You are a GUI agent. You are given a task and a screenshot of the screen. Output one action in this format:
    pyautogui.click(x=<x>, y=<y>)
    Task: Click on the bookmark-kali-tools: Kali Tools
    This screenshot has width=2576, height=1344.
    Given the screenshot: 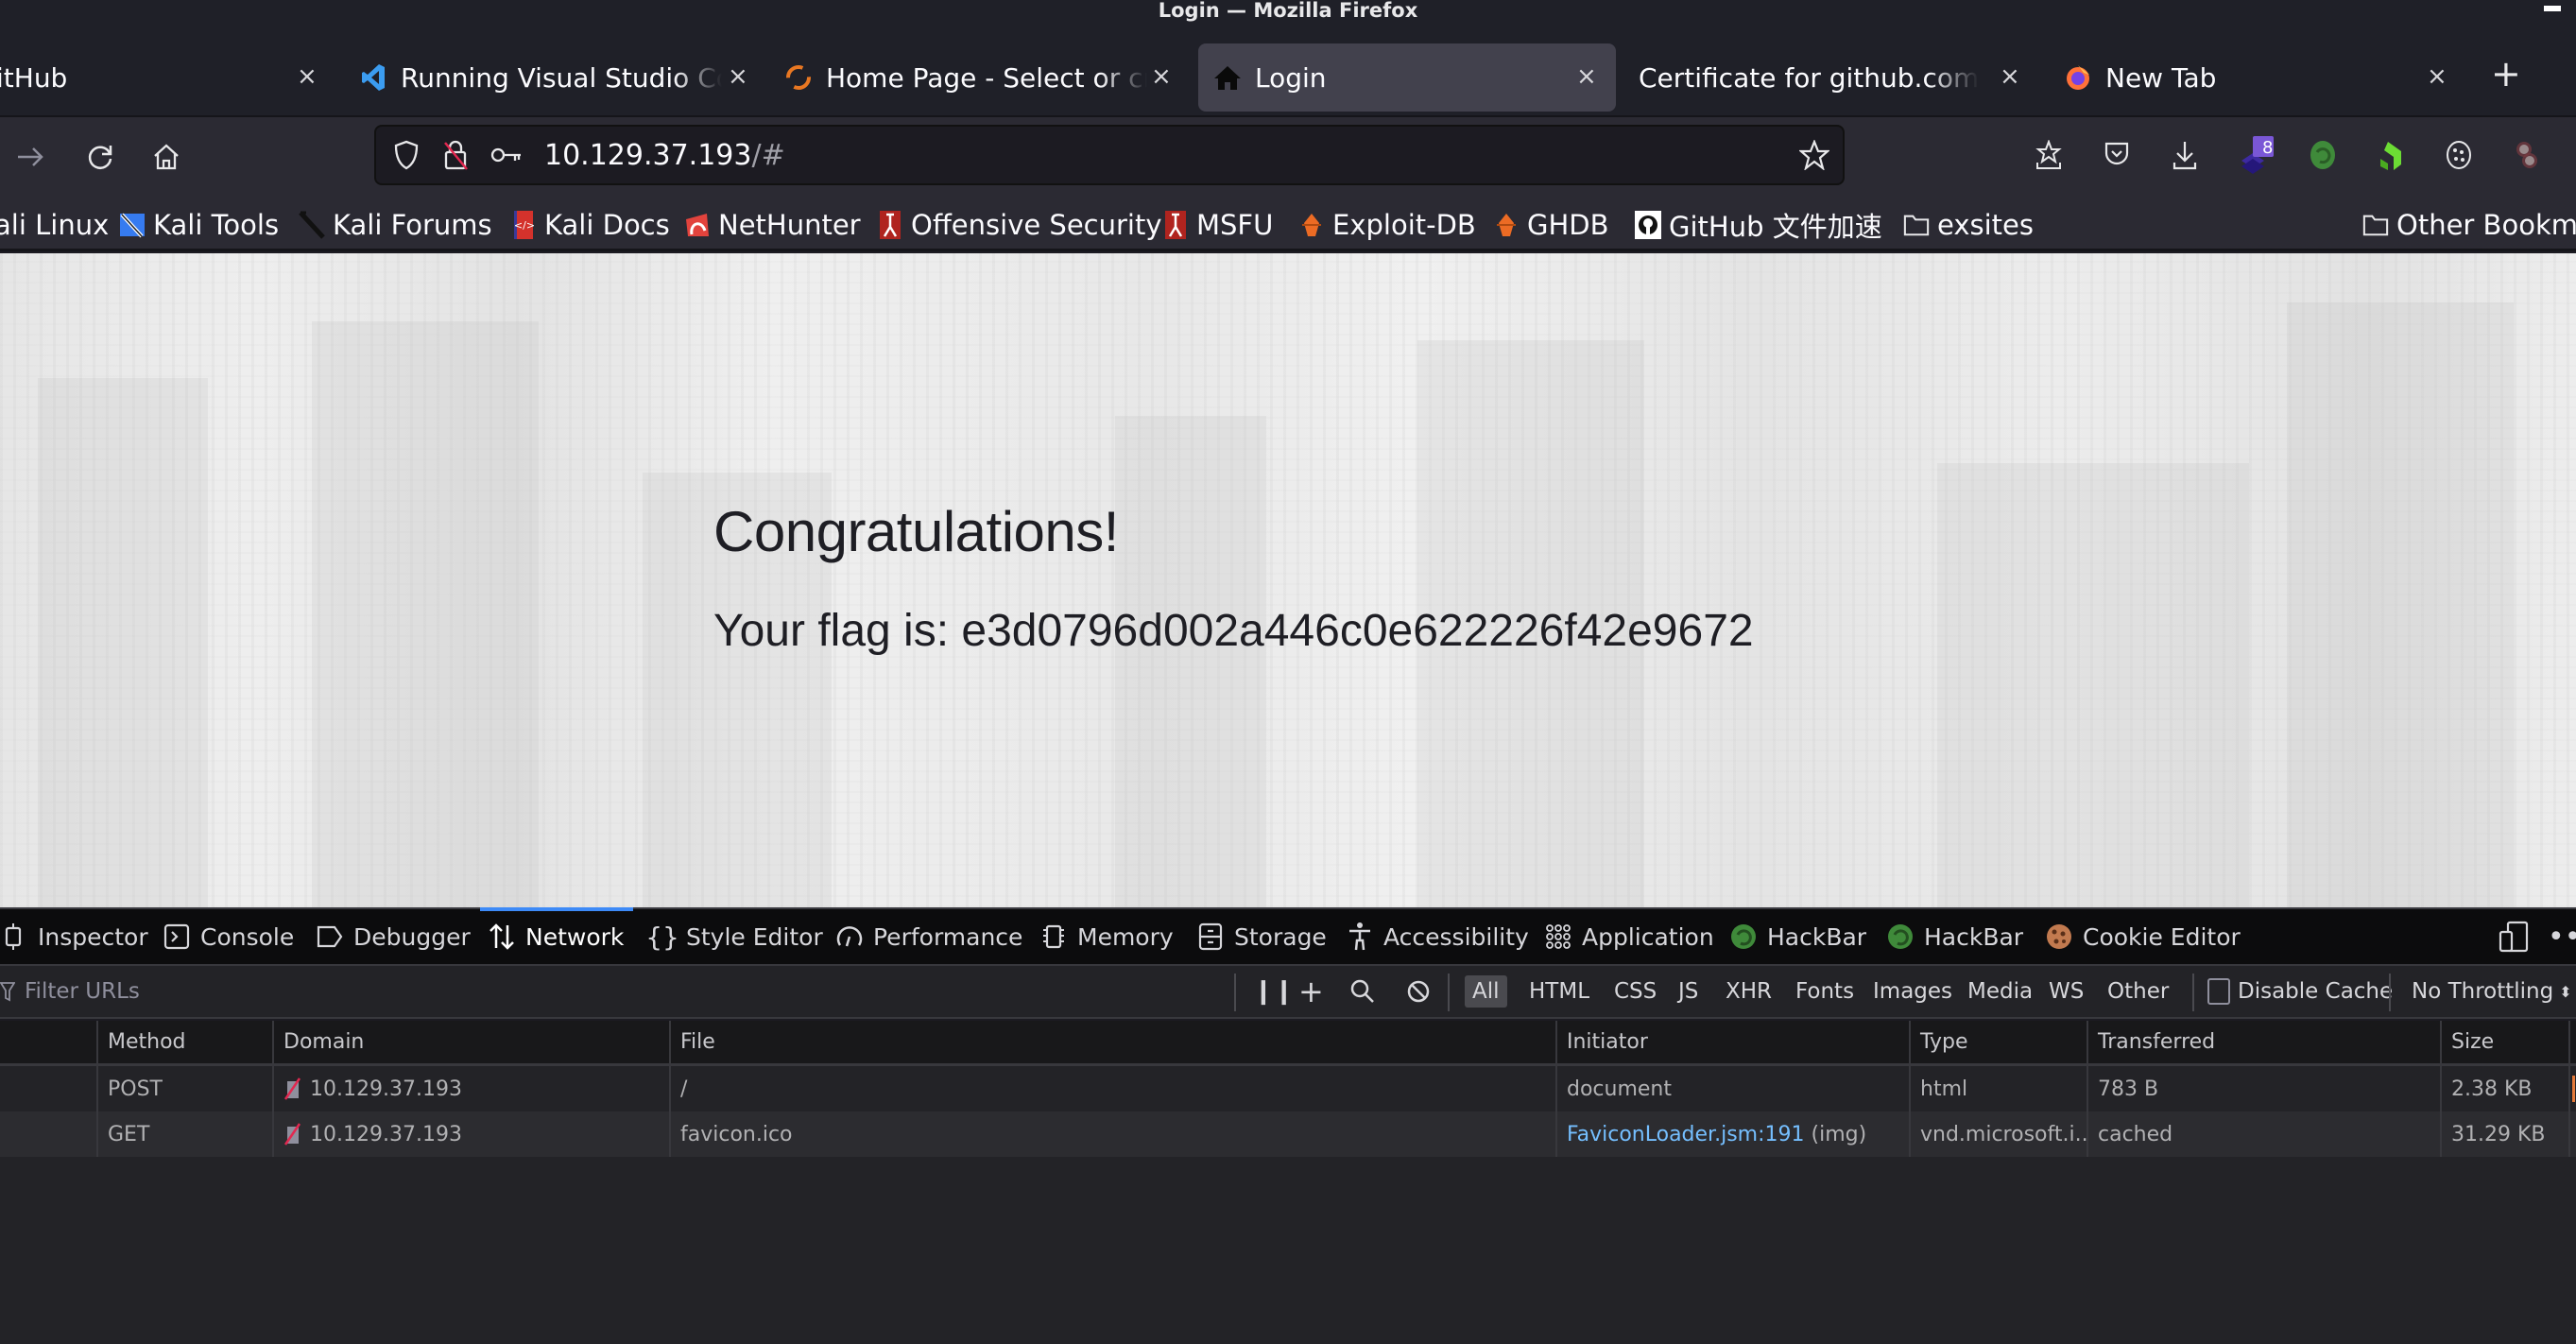 What is the action you would take?
    pyautogui.click(x=199, y=225)
    